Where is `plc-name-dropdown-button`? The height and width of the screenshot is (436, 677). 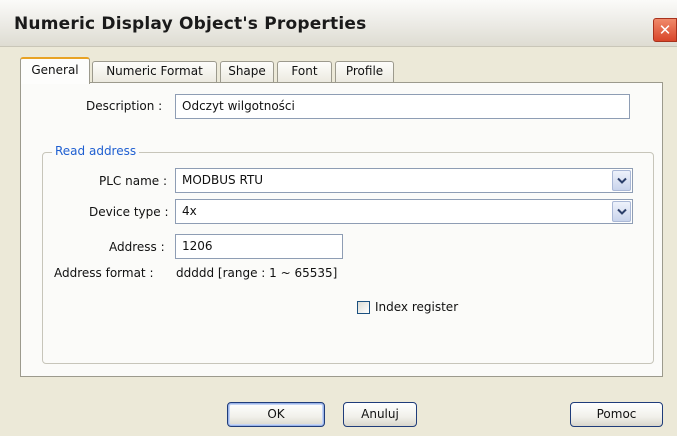
plc-name-dropdown-button is located at coordinates (621, 180).